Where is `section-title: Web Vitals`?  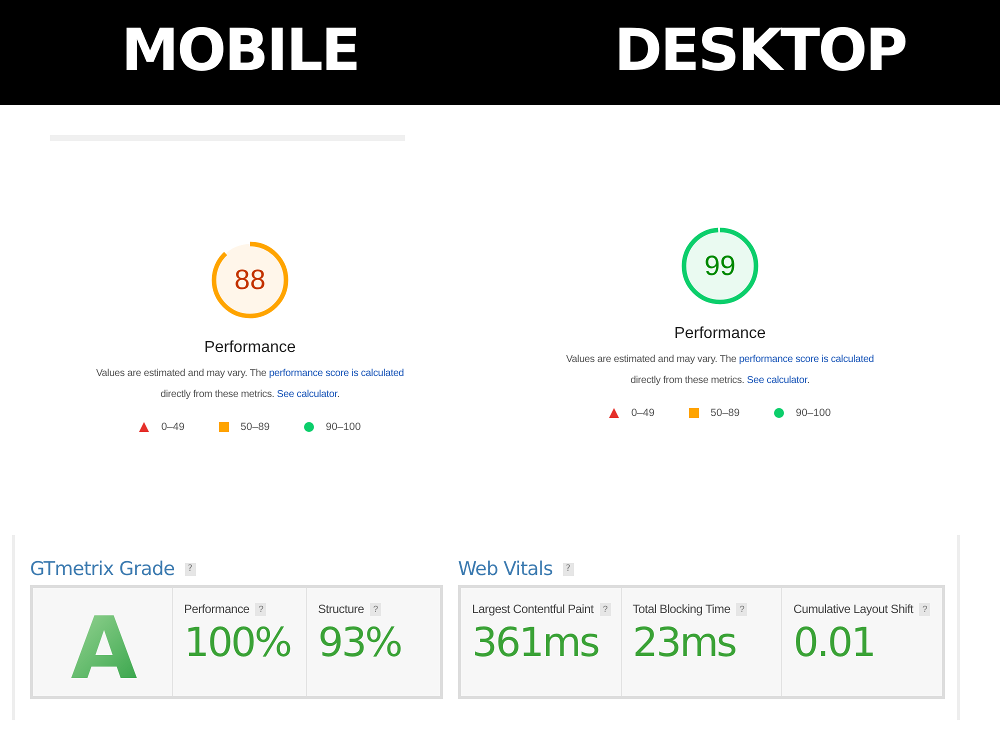 section-title: Web Vitals is located at coordinates (505, 569).